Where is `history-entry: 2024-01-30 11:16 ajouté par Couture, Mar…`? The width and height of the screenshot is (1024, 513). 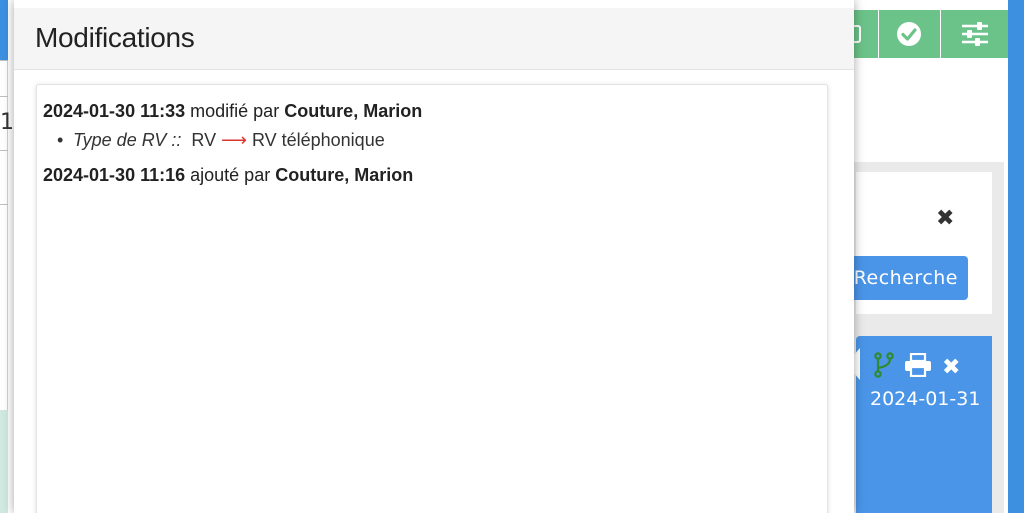
history-entry: 2024-01-30 11:16 ajouté par Couture, Mar… is located at coordinates (228, 175).